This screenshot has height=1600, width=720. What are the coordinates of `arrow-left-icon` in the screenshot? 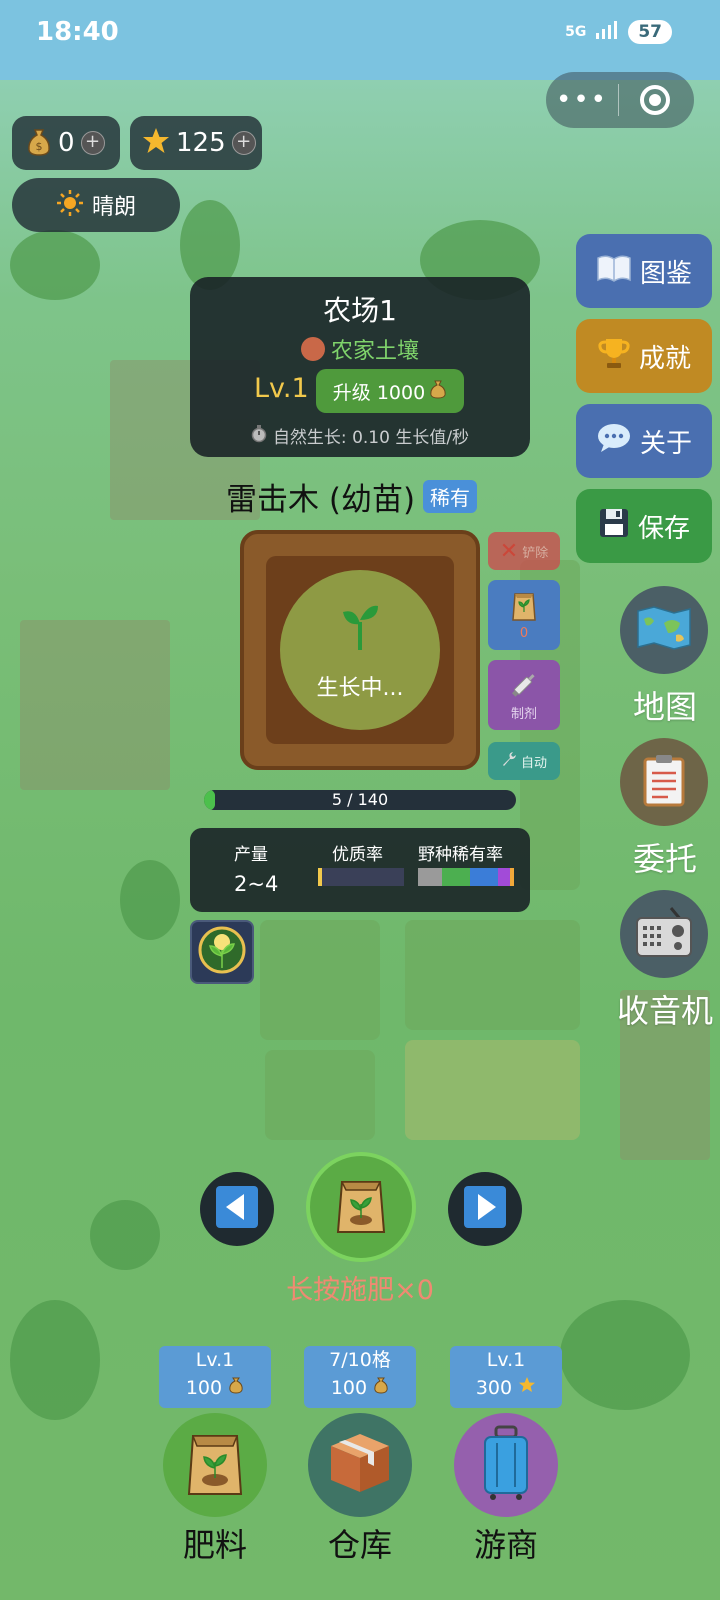 It's located at (237, 1209).